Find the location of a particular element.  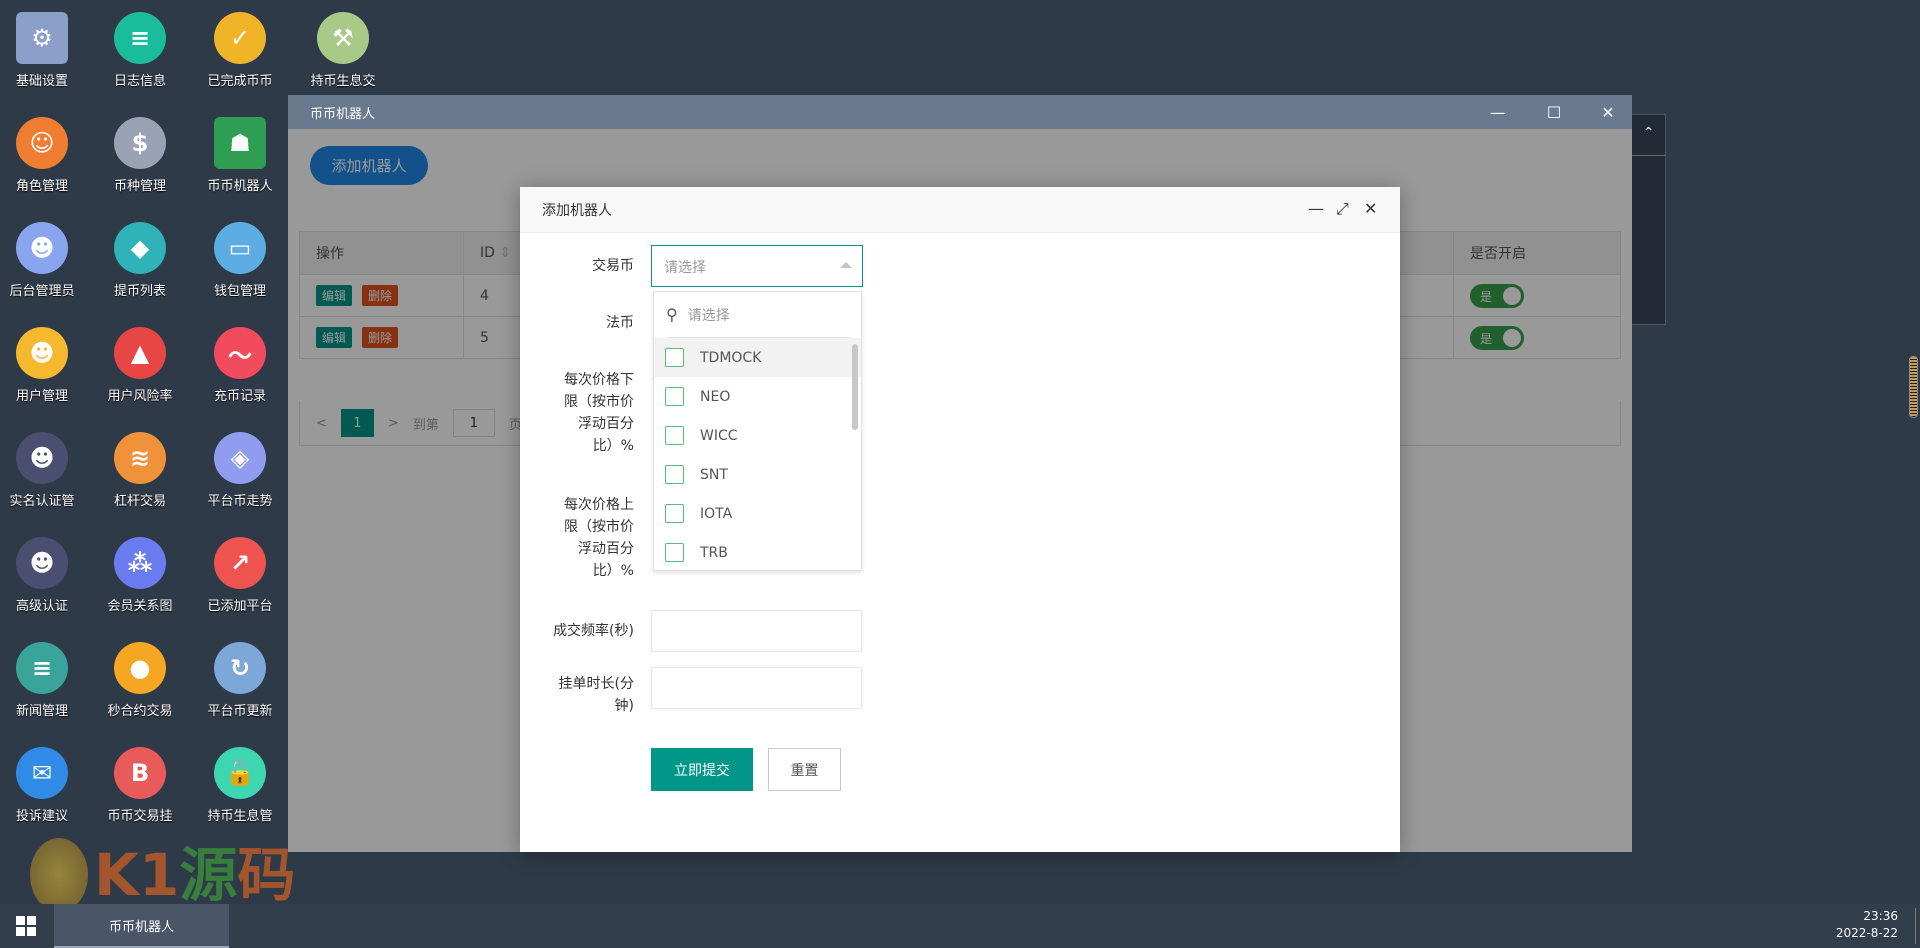

desktop-icon-label: 提币列表 is located at coordinates (139, 291).